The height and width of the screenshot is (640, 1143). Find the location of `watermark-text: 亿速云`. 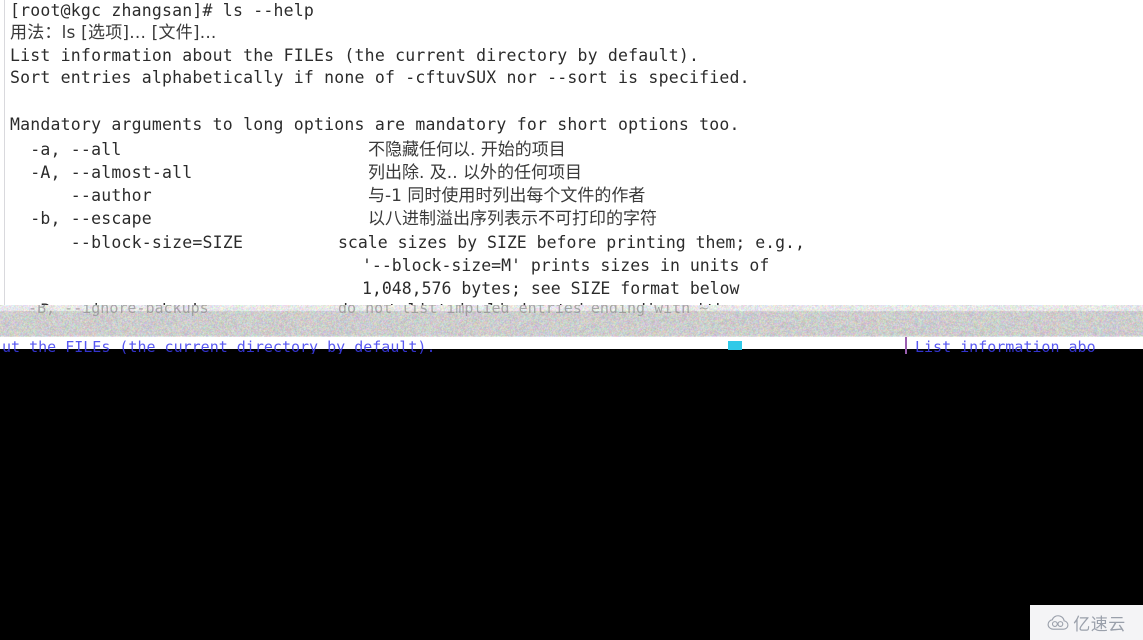

watermark-text: 亿速云 is located at coordinates (1099, 625).